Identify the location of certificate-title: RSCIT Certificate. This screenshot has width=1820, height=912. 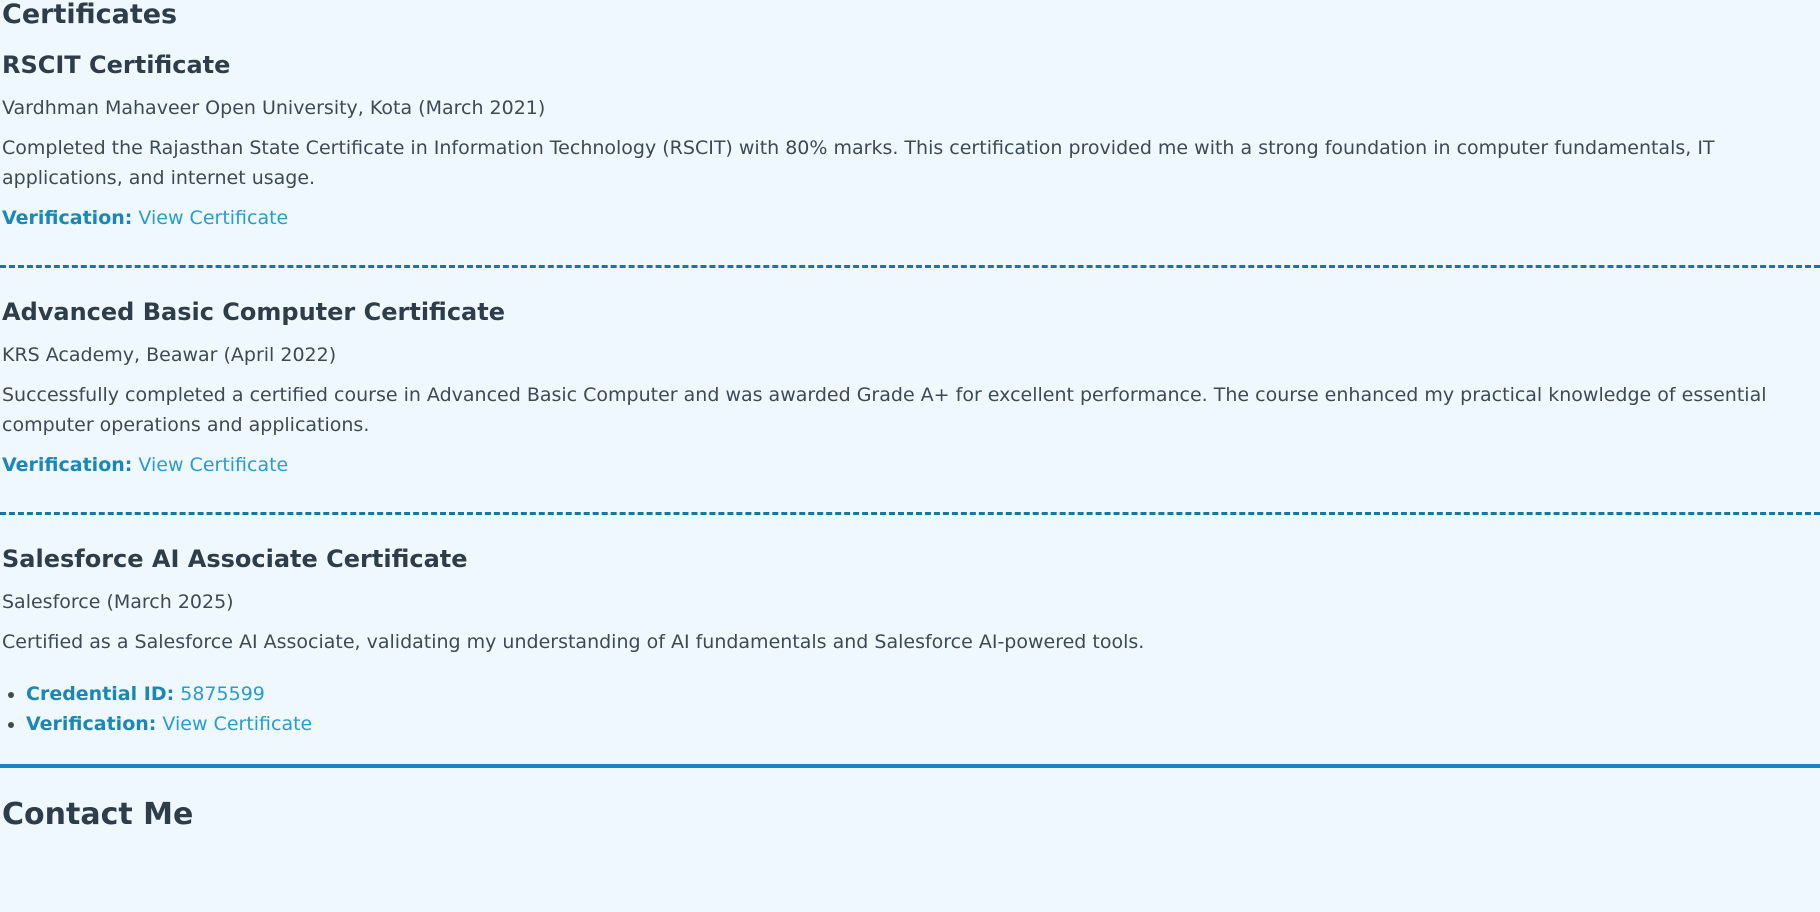
(116, 65).